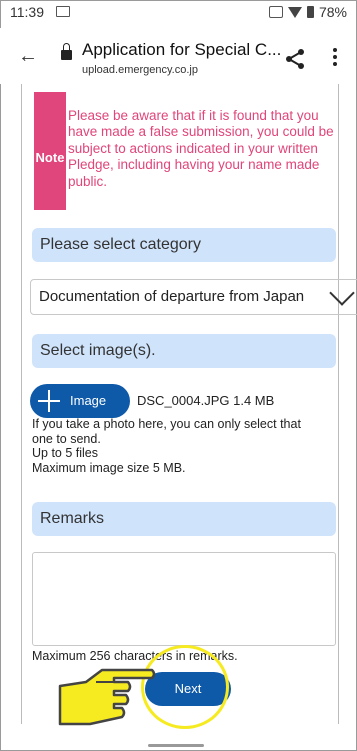  I want to click on lock-icon, so click(66, 51).